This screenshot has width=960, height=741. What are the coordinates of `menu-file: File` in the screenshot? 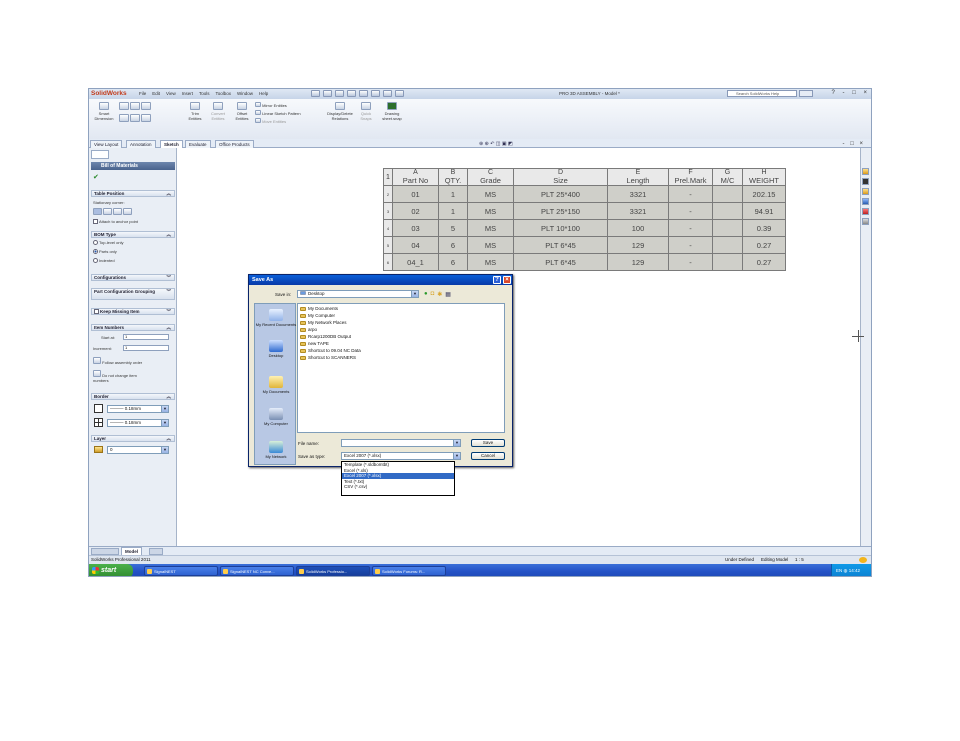 It's located at (142, 94).